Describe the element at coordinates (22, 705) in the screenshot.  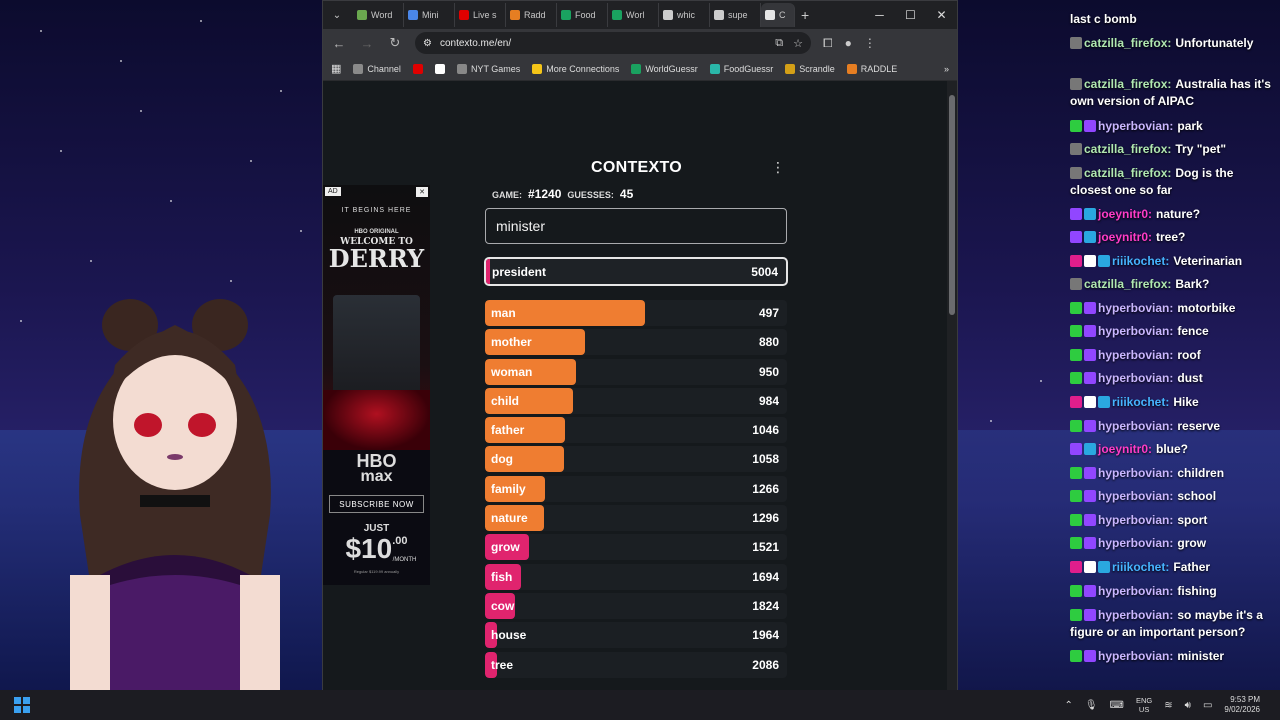
I see `windows-start-icon` at that location.